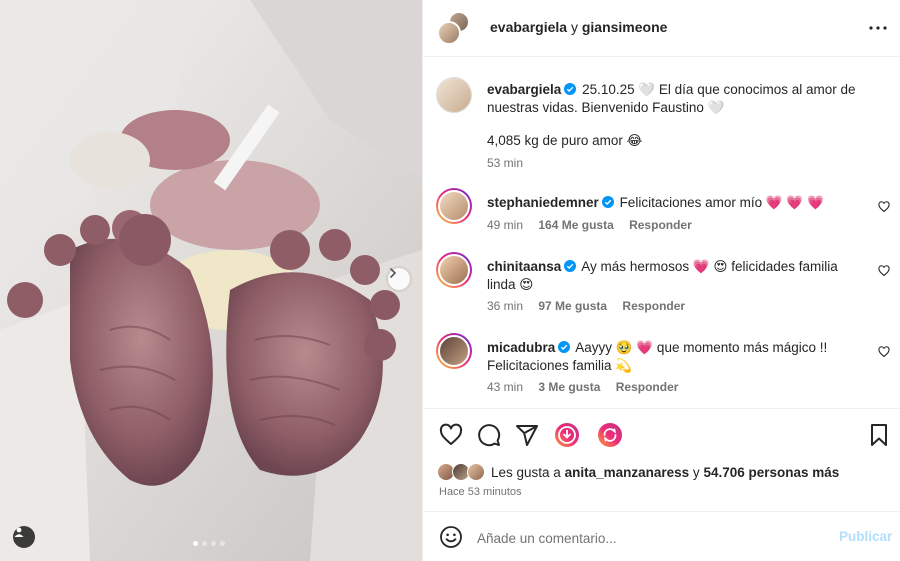 Image resolution: width=900 pixels, height=561 pixels. Describe the element at coordinates (575, 225) in the screenshot. I see `comment-likes: 164 Me gusta` at that location.